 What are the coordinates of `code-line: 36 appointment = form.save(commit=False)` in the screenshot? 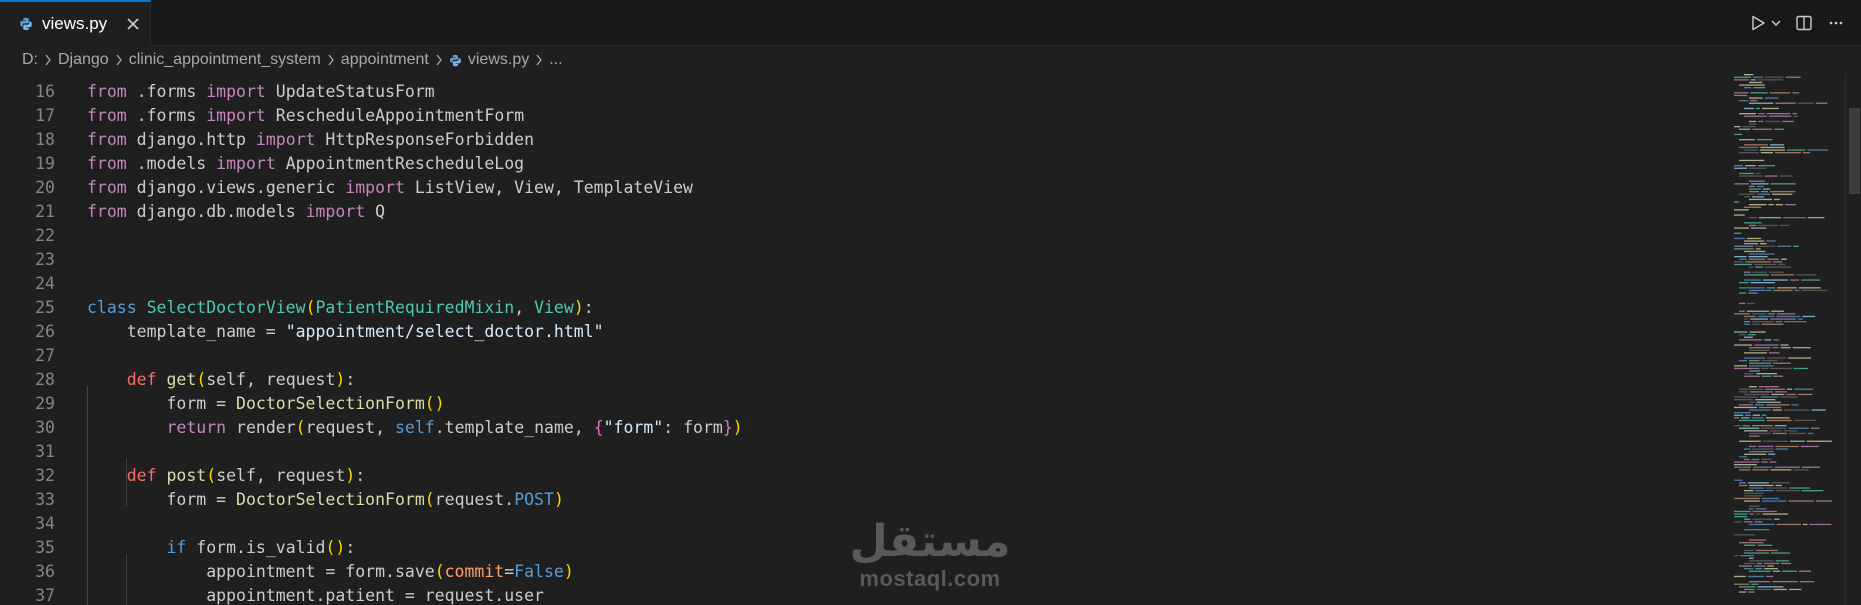 It's located at (850, 572).